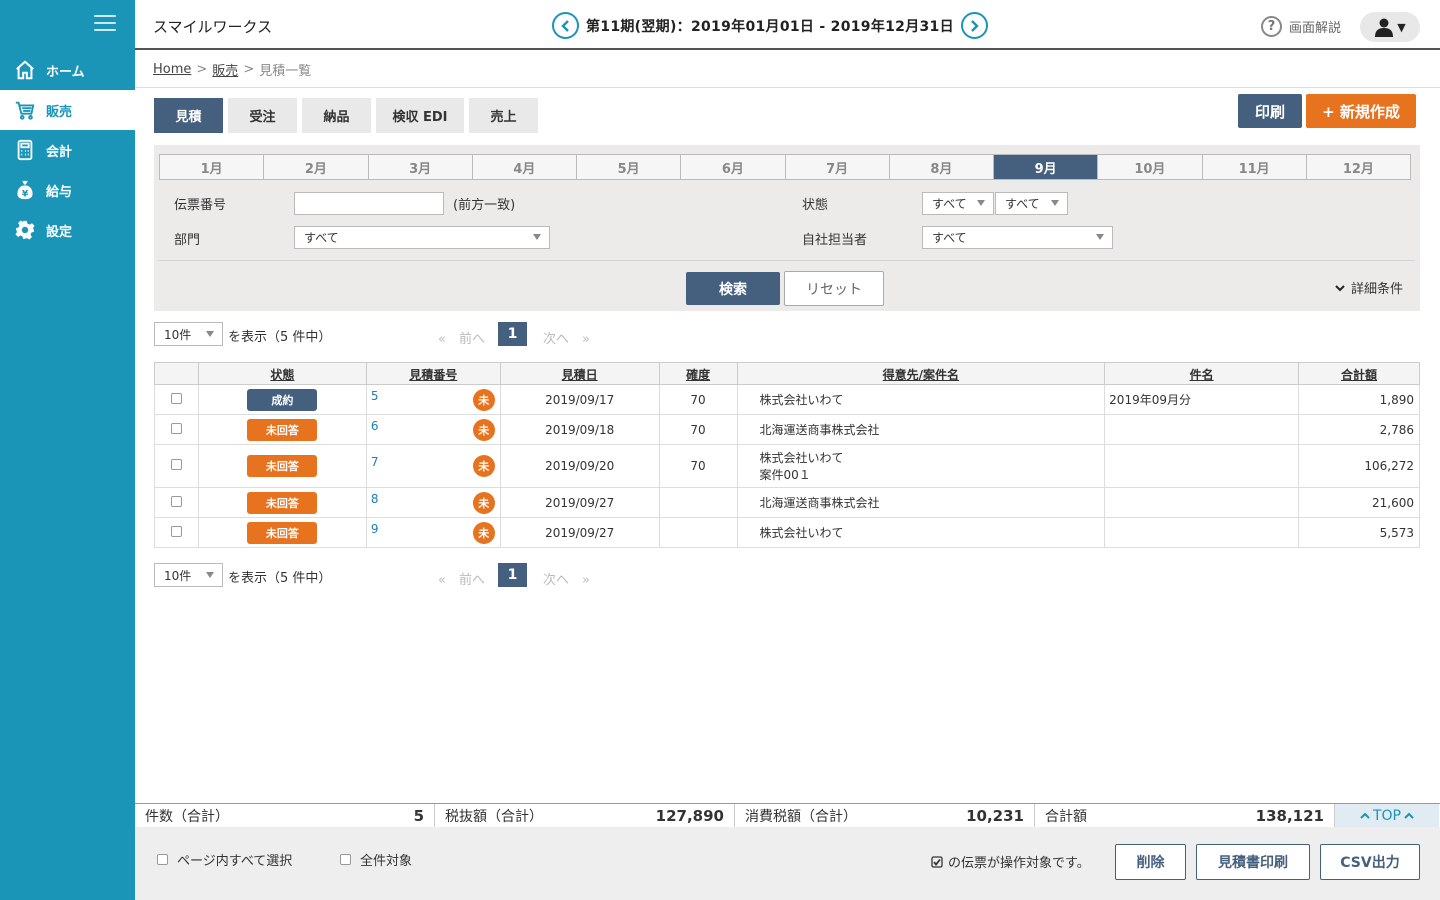  What do you see at coordinates (1031, 203) in the screenshot?
I see `status-select-2: すべて` at bounding box center [1031, 203].